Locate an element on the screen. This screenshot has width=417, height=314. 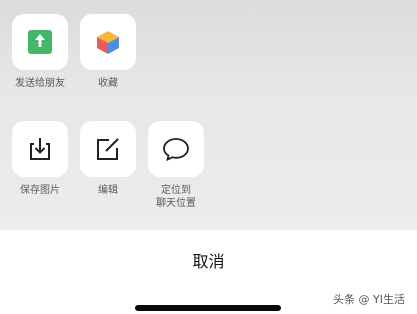
send-to-friend-action: 发送给朋友 is located at coordinates (40, 52).